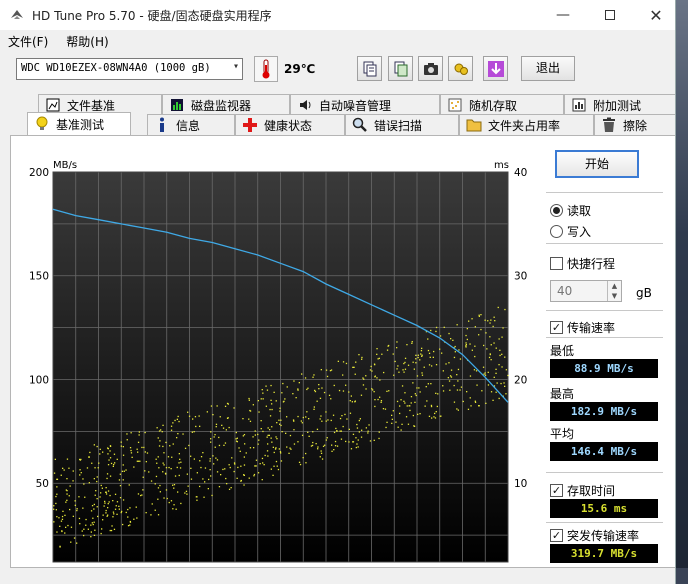  What do you see at coordinates (430, 68) in the screenshot?
I see `screenshot-button` at bounding box center [430, 68].